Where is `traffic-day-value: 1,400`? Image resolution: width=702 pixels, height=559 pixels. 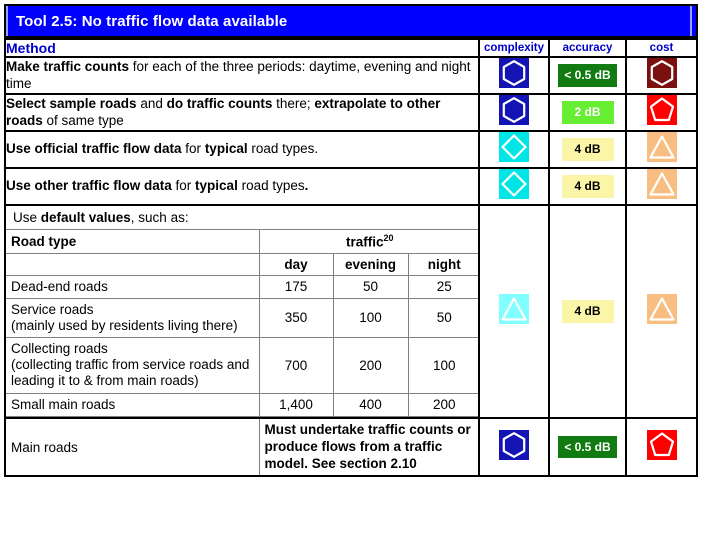 traffic-day-value: 1,400 is located at coordinates (296, 404).